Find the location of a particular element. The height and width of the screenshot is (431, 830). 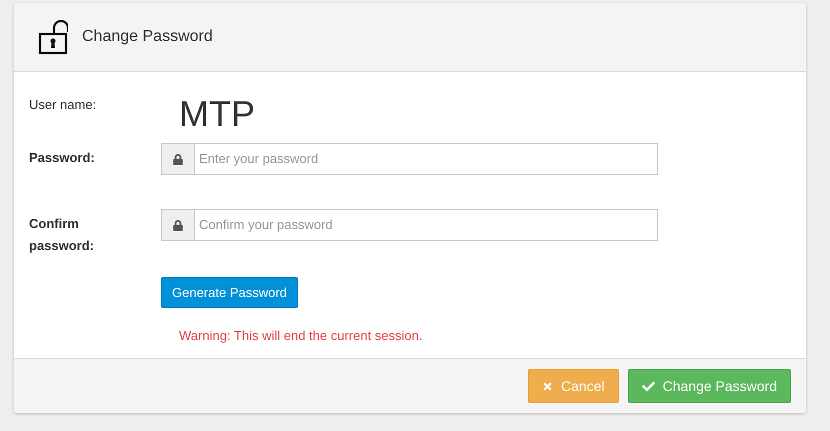

warning-text: Warning: This will end the current session. is located at coordinates (300, 335).